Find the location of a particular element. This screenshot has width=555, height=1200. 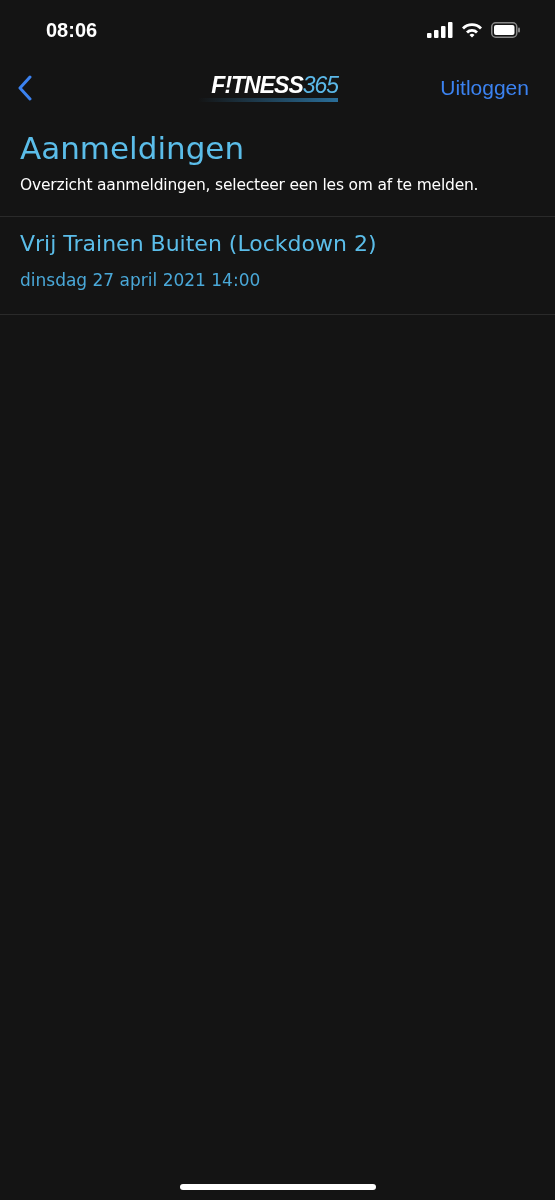

signal-icon is located at coordinates (440, 30).